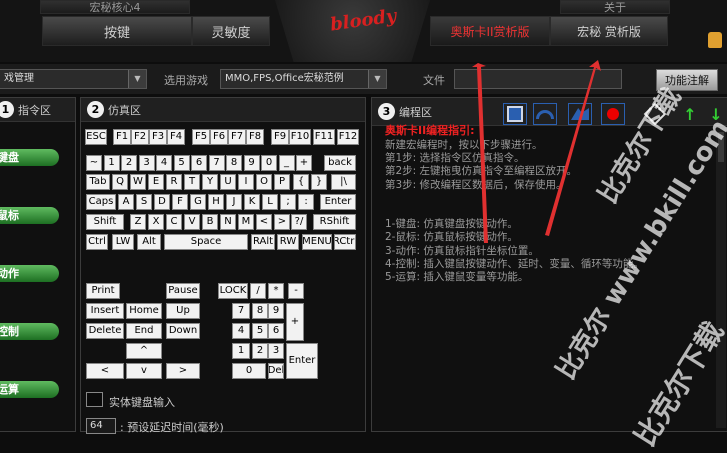 The image size is (727, 453). I want to click on annotation-arrow-right, so click(573, 148).